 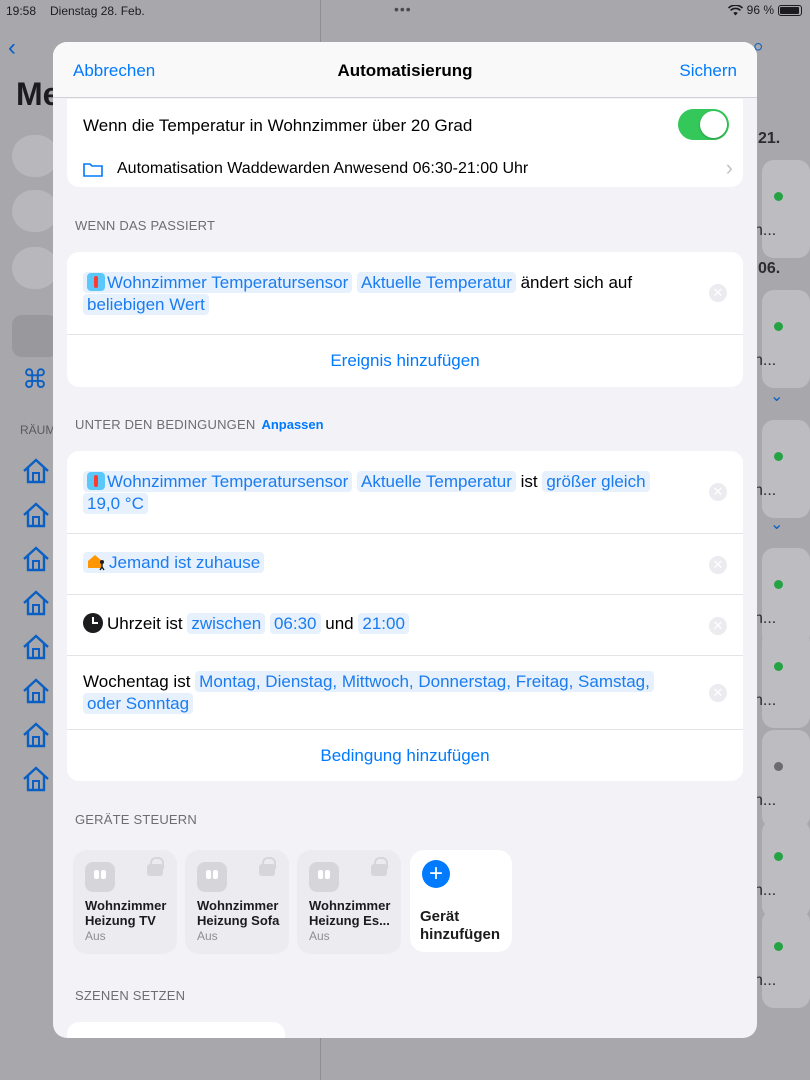 I want to click on multitasking-dots-icon: •••, so click(x=403, y=9).